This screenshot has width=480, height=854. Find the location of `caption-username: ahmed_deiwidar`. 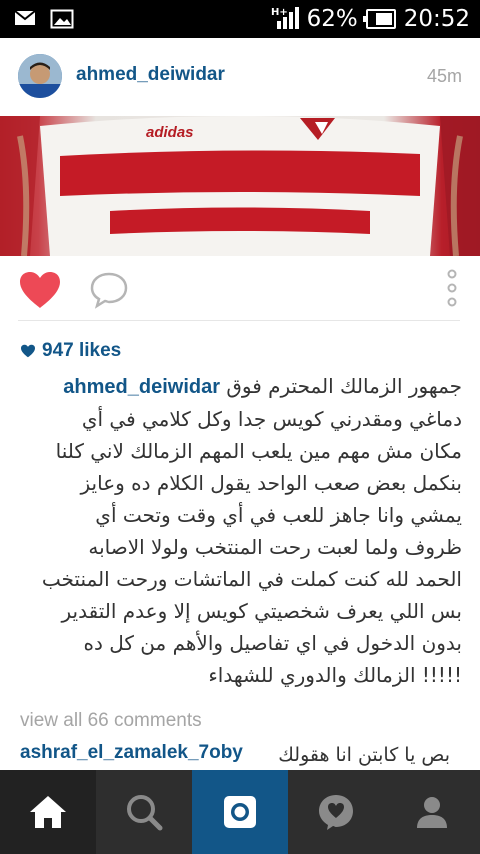

caption-username: ahmed_deiwidar is located at coordinates (141, 387).